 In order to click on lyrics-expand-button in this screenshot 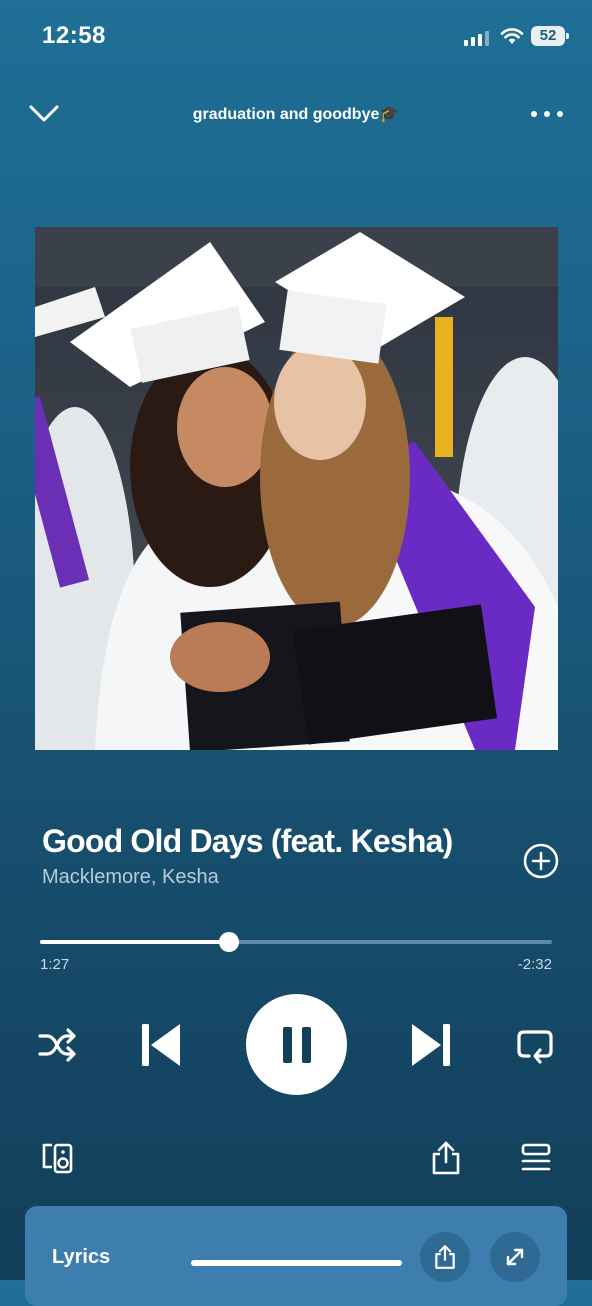, I will do `click(515, 1257)`.